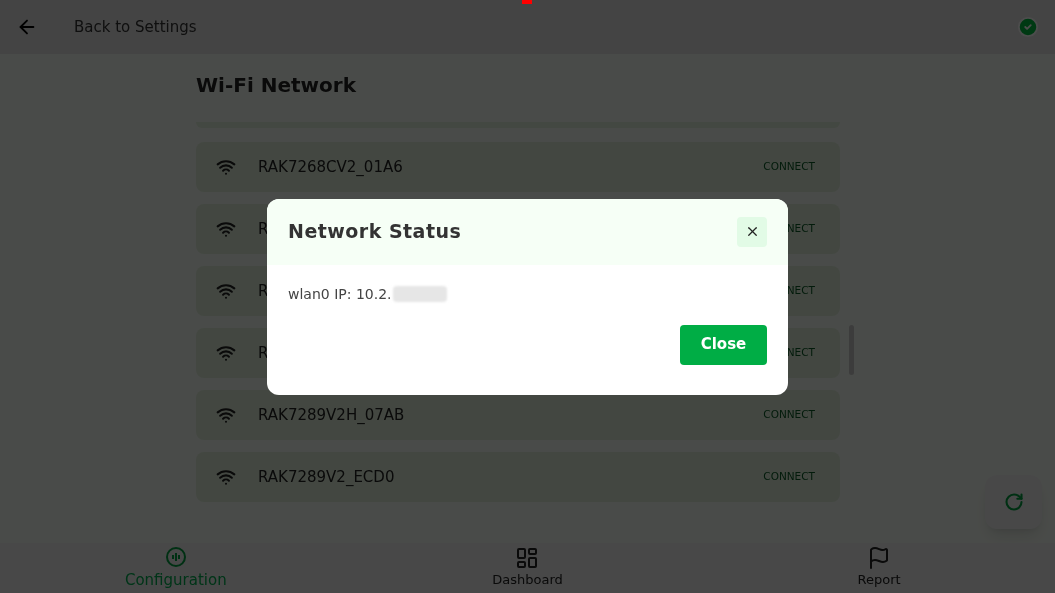 This screenshot has height=593, width=1055. Describe the element at coordinates (527, 2) in the screenshot. I see `status-marker` at that location.